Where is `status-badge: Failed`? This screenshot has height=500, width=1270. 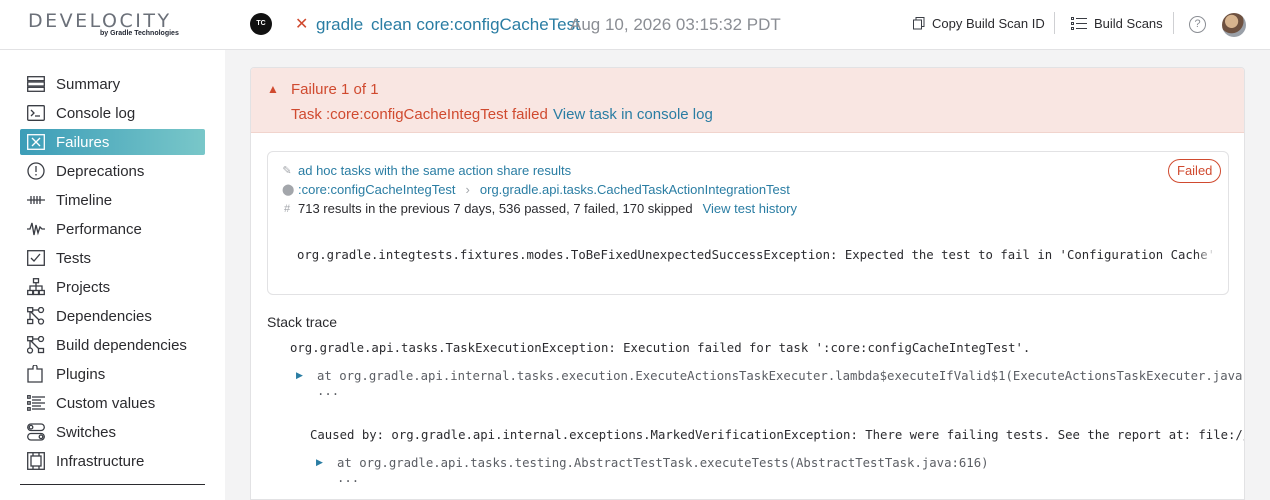
status-badge: Failed is located at coordinates (1195, 171).